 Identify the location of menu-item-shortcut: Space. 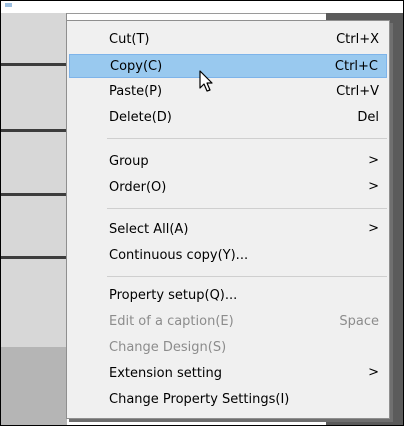
(359, 321).